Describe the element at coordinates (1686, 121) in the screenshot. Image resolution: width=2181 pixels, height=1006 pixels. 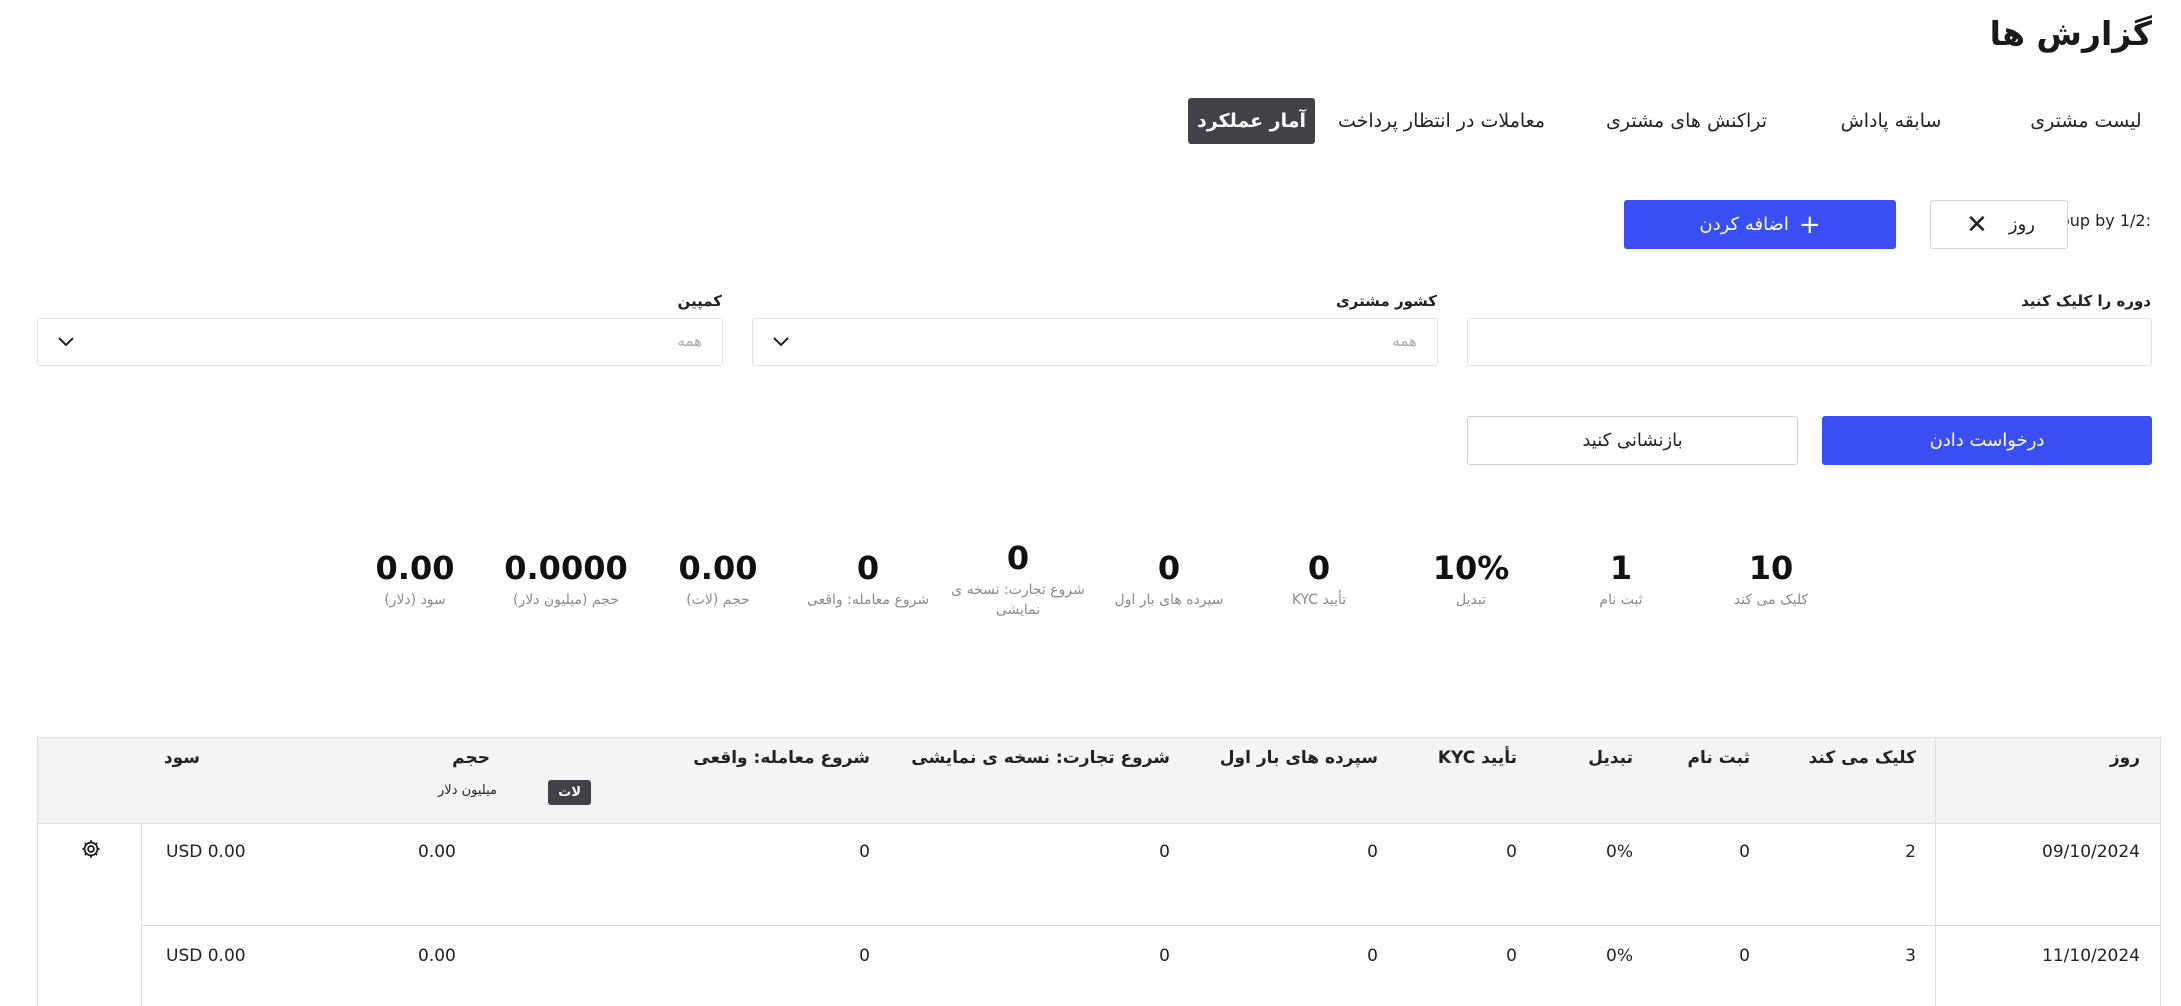
I see `tab-client-transactions: تراکنش های مشتری` at that location.